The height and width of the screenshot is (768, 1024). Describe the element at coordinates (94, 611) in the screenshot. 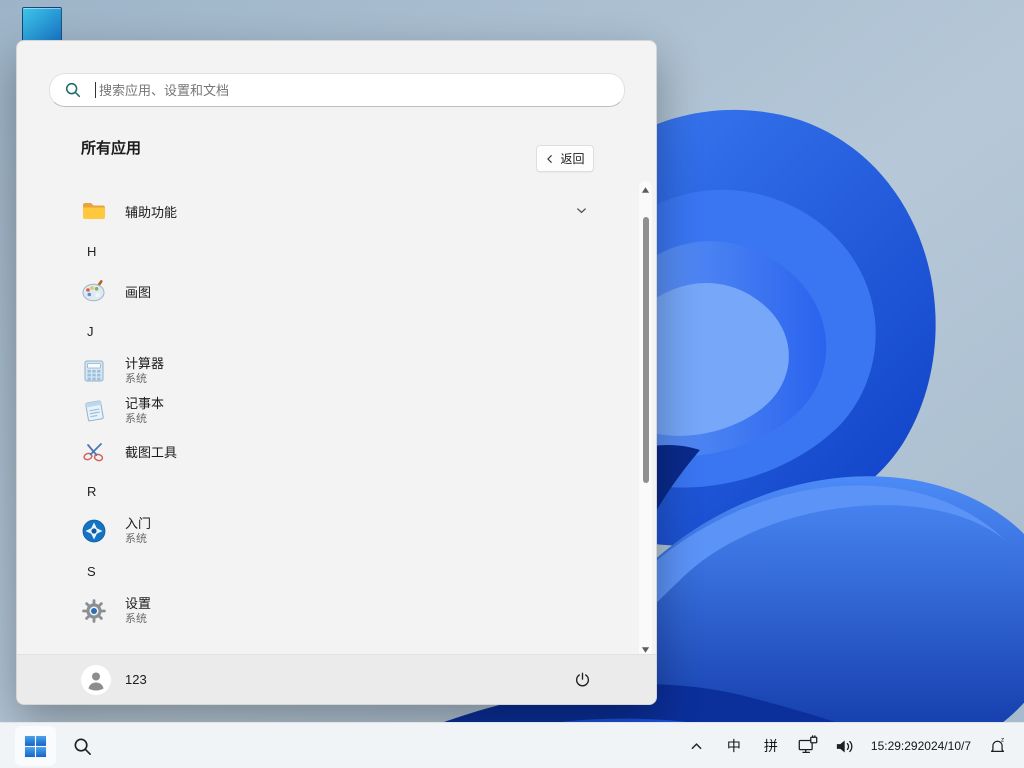

I see `settings-icon` at that location.